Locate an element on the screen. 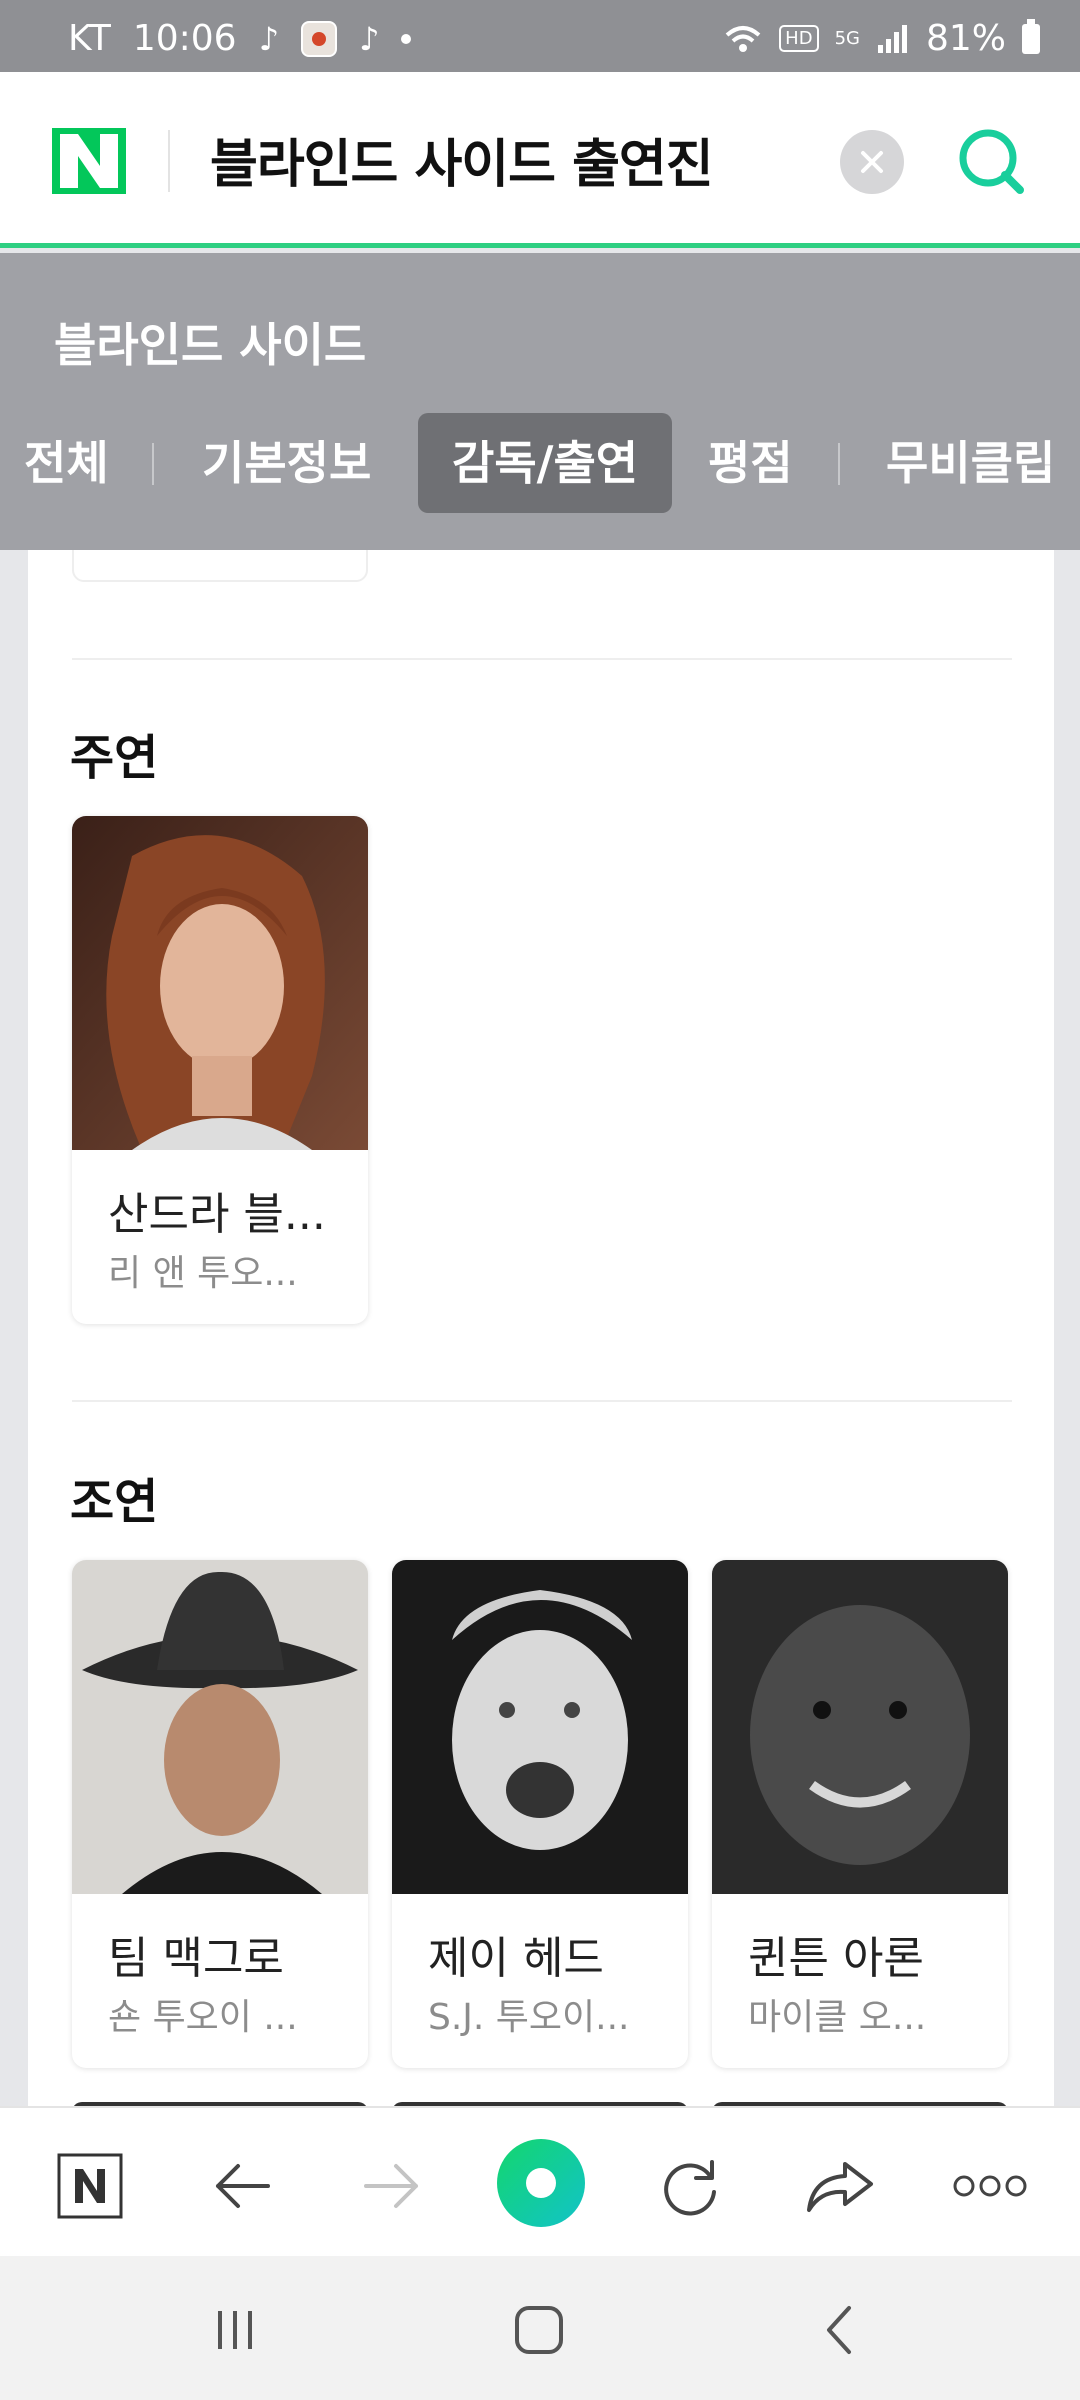  forward-arrow-icon is located at coordinates (391, 2186).